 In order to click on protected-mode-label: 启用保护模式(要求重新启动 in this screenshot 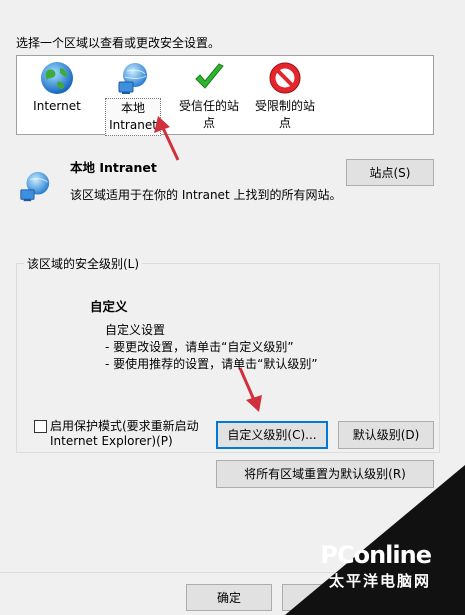, I will do `click(124, 425)`.